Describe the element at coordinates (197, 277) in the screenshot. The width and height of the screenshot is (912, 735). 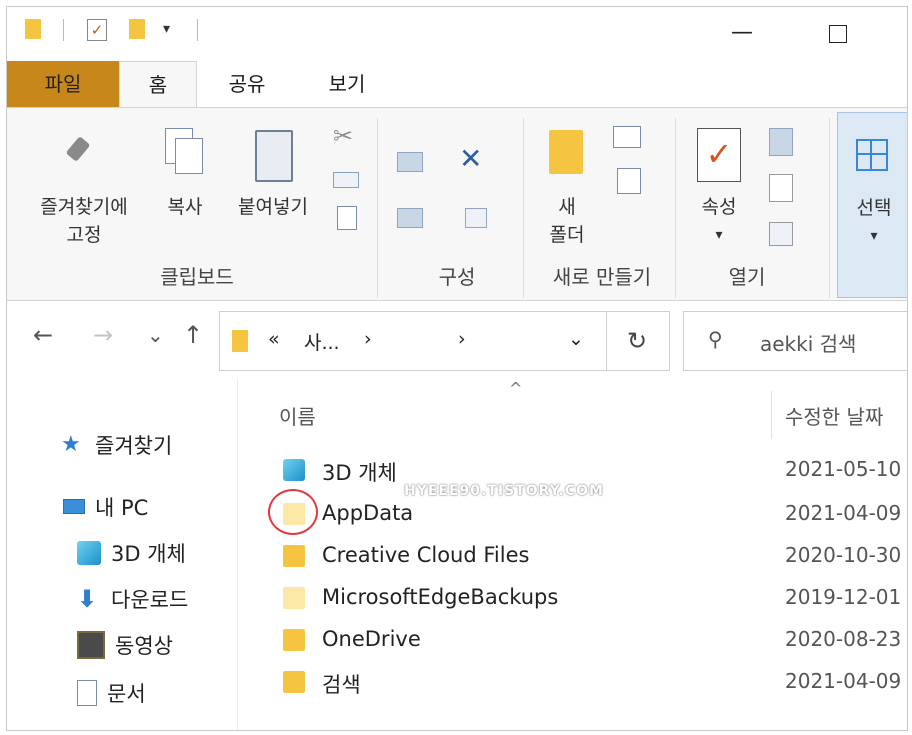
I see `clipboard-group-label: 클립보드` at that location.